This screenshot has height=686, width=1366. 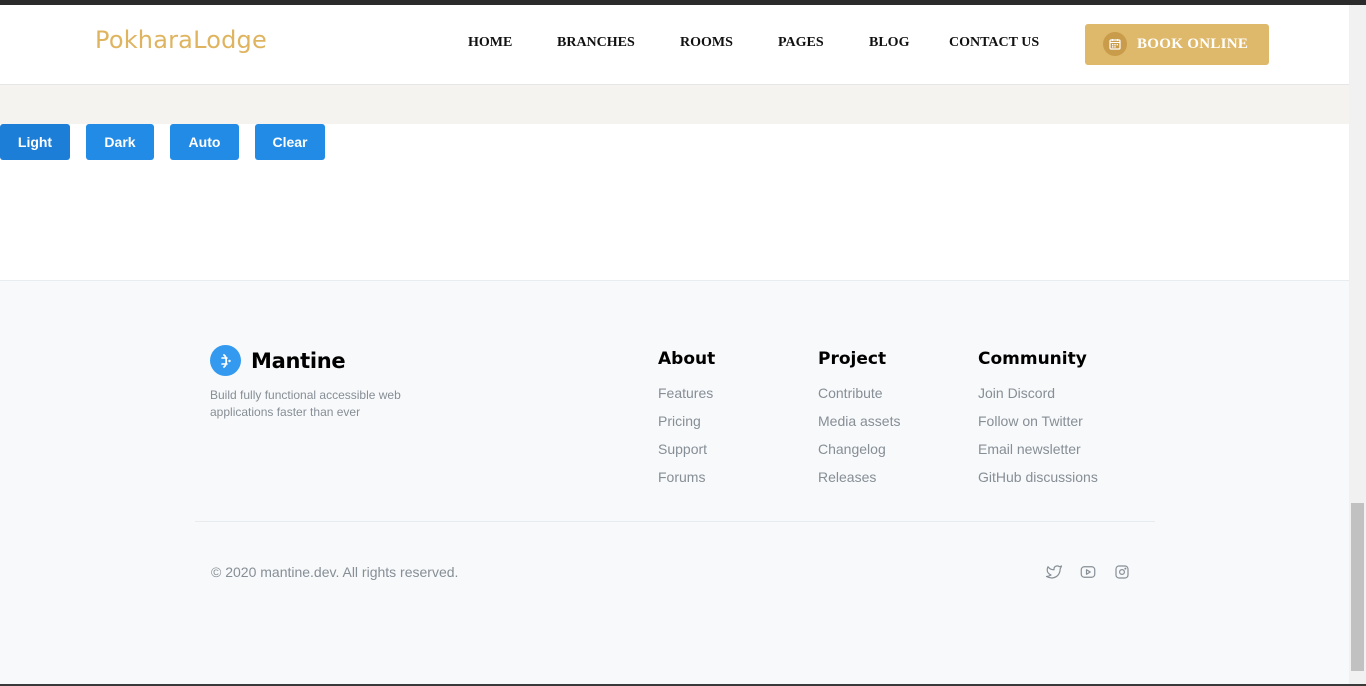 I want to click on footer-link: Forums, so click(x=686, y=477).